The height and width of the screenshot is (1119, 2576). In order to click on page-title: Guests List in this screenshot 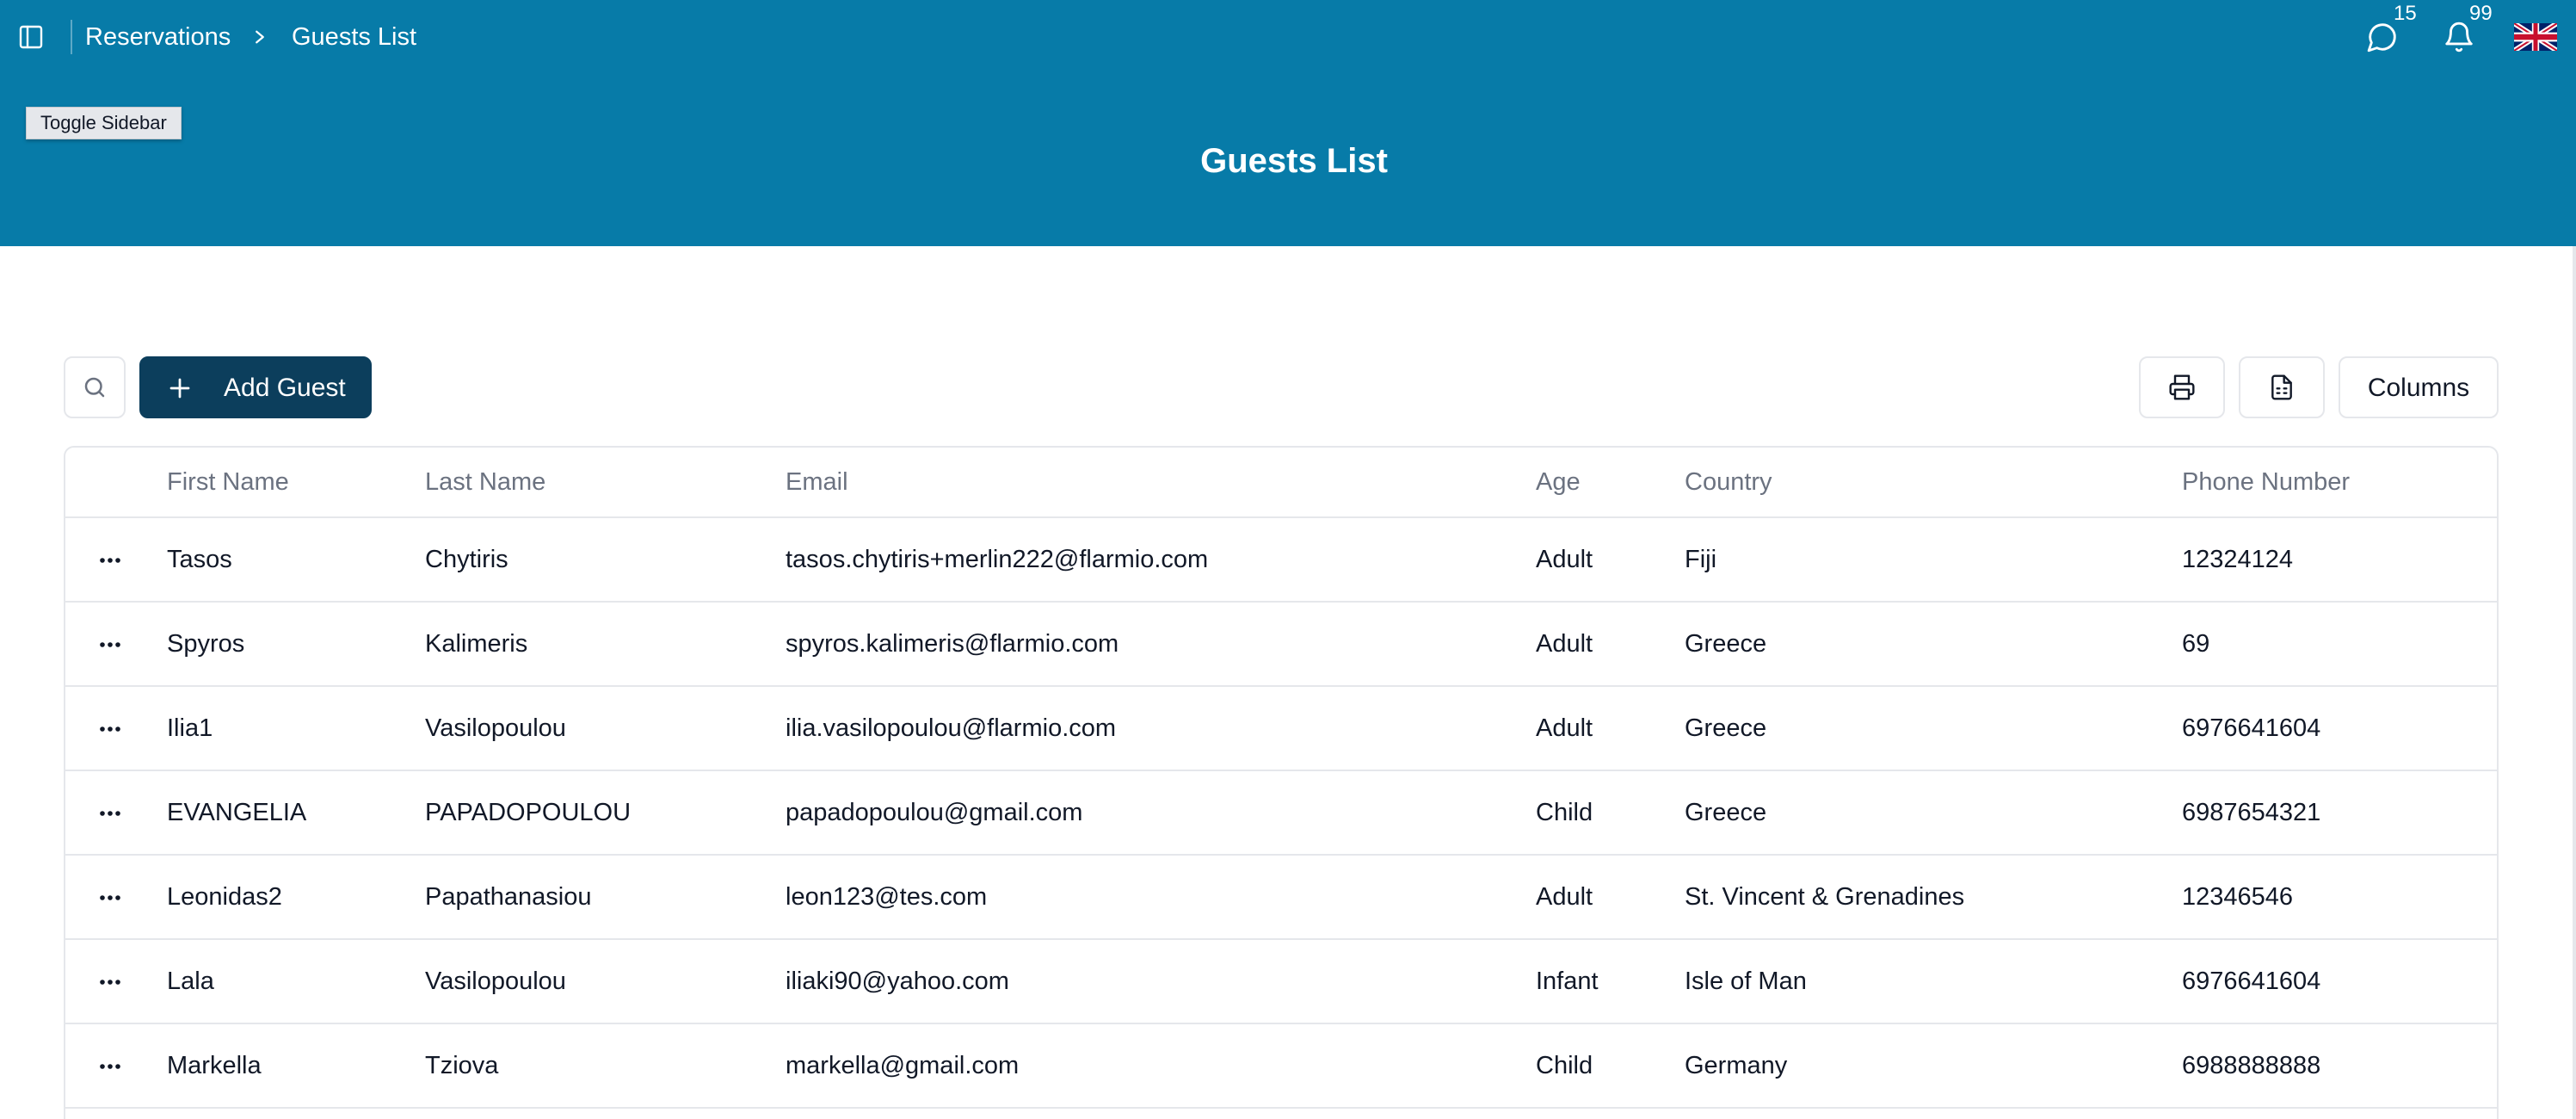, I will do `click(1294, 161)`.